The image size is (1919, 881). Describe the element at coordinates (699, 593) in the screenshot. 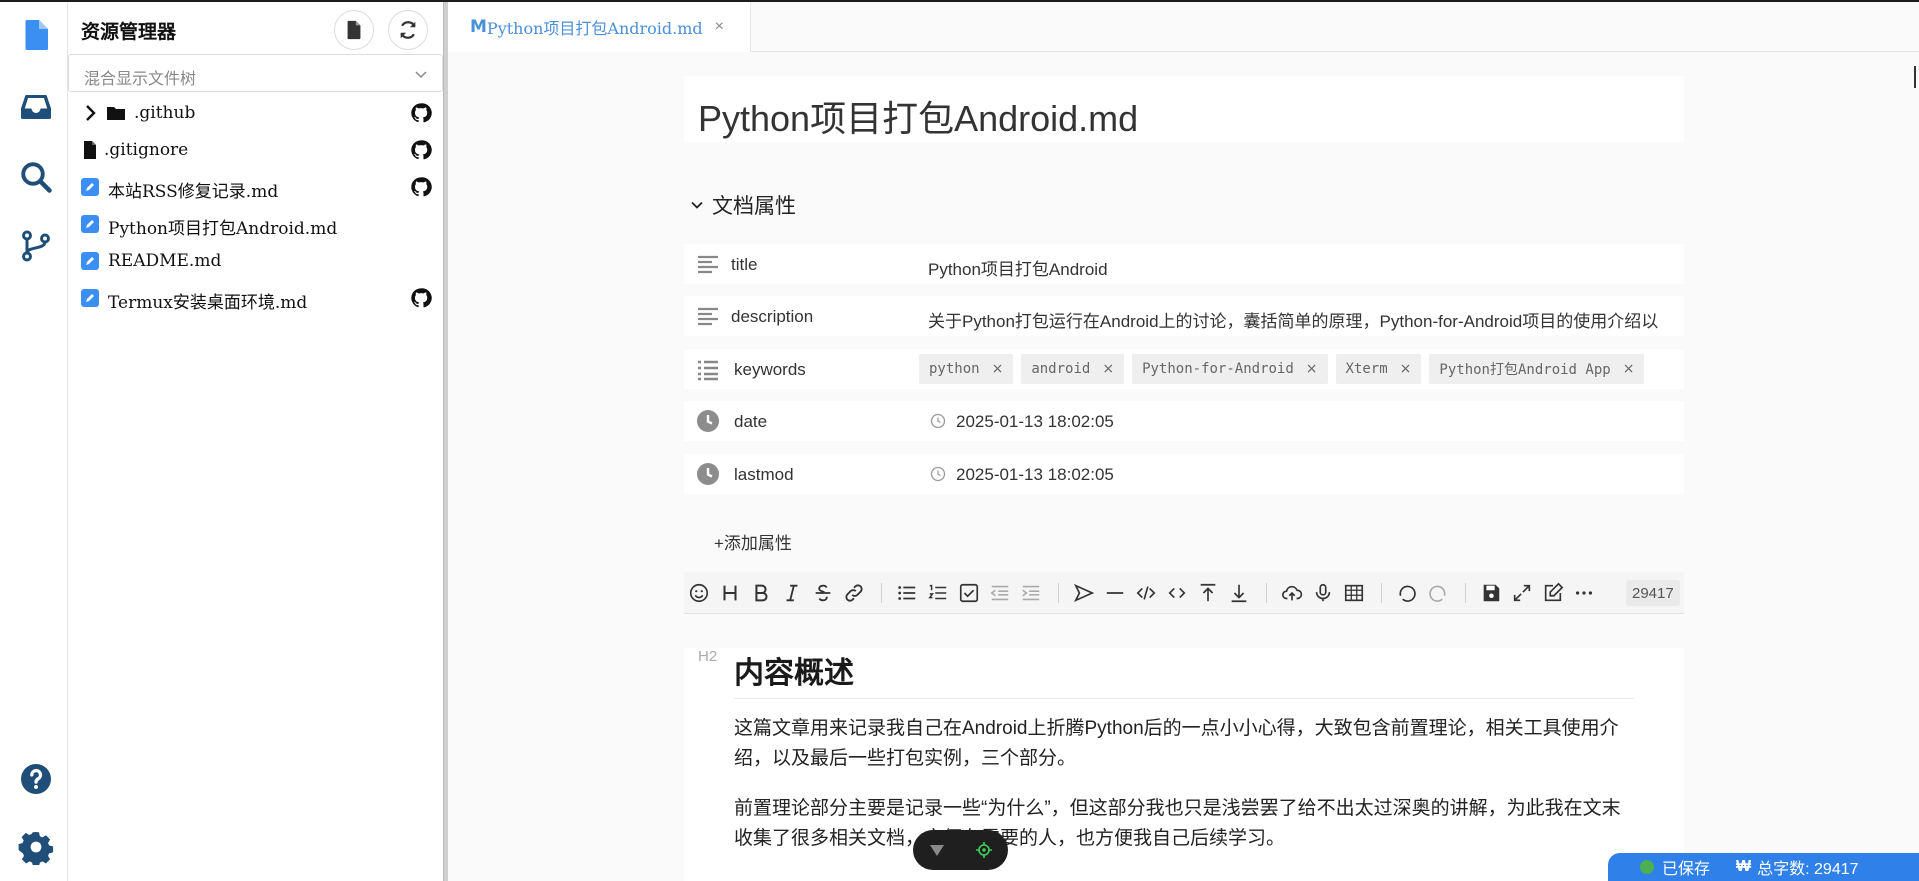

I see `emoji-button` at that location.